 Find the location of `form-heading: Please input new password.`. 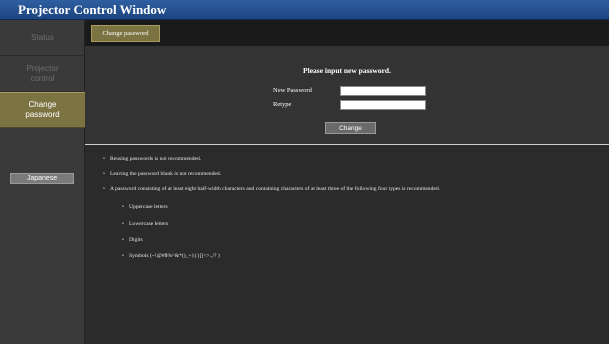

form-heading: Please input new password. is located at coordinates (347, 70).